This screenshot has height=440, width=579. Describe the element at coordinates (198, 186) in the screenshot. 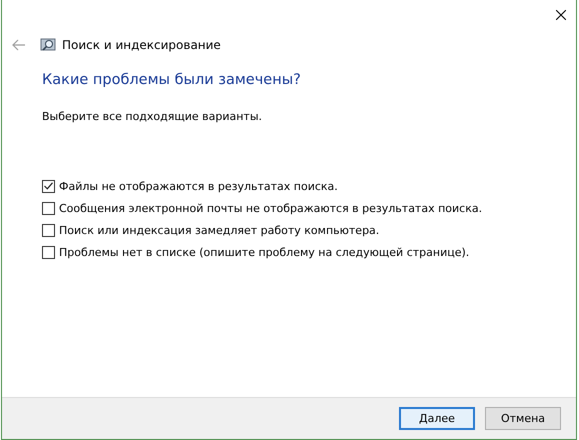

I see `checkbox-label: Файлы не отображаются в результатах поиска.` at that location.